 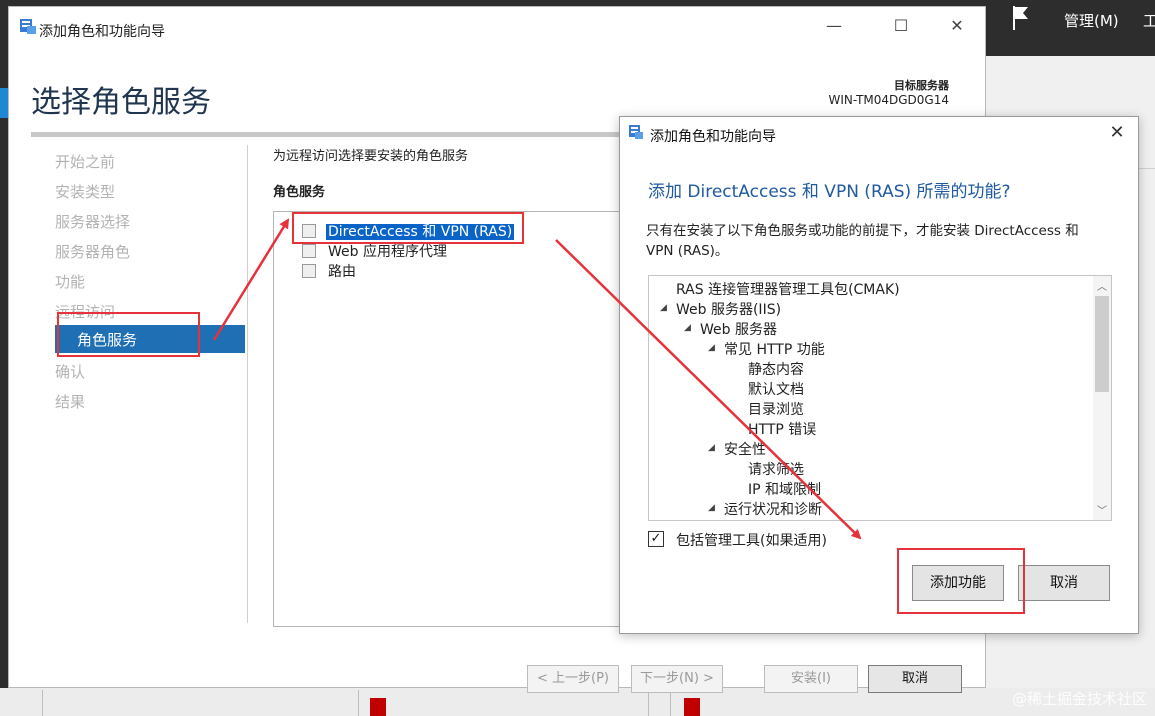 I want to click on watermark: @稀土掘金技术社区, so click(x=1079, y=699).